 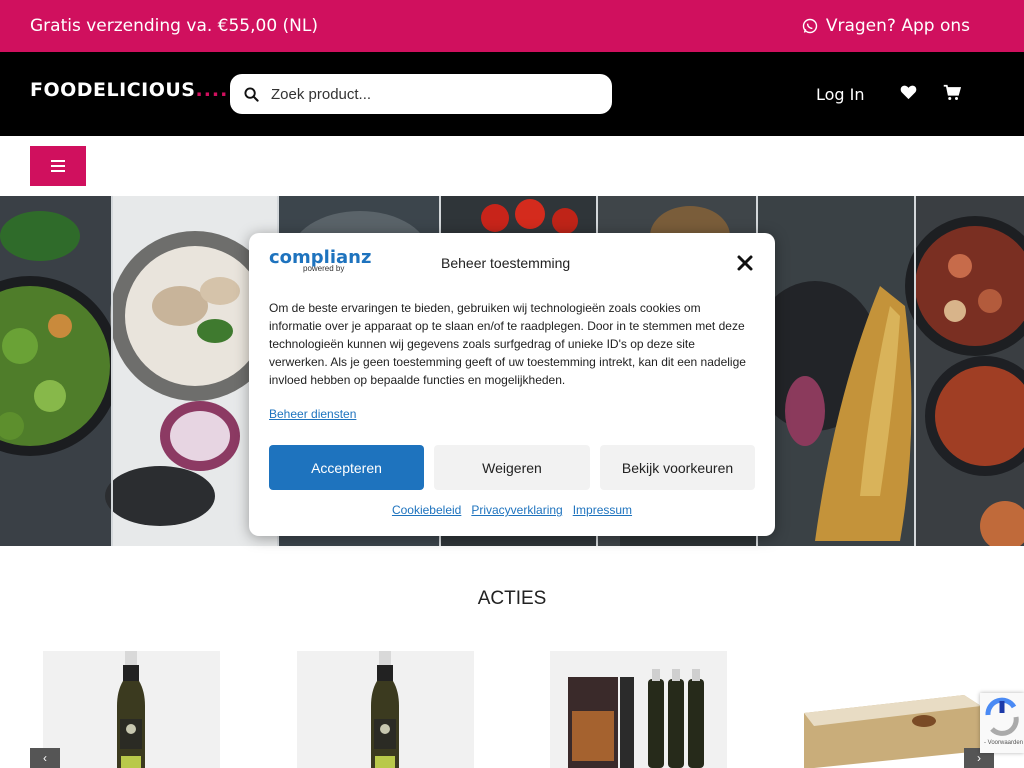 I want to click on consent-title: Beheer toestemming, so click(x=506, y=263).